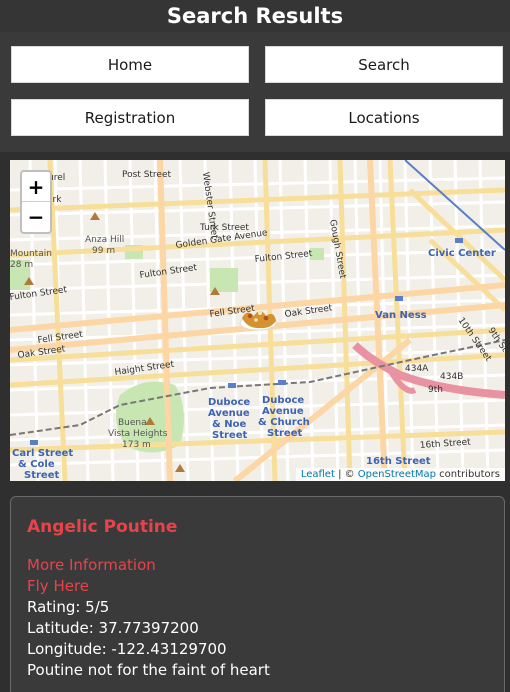 Image resolution: width=510 pixels, height=692 pixels. Describe the element at coordinates (451, 377) in the screenshot. I see `svg-text: 434B` at that location.